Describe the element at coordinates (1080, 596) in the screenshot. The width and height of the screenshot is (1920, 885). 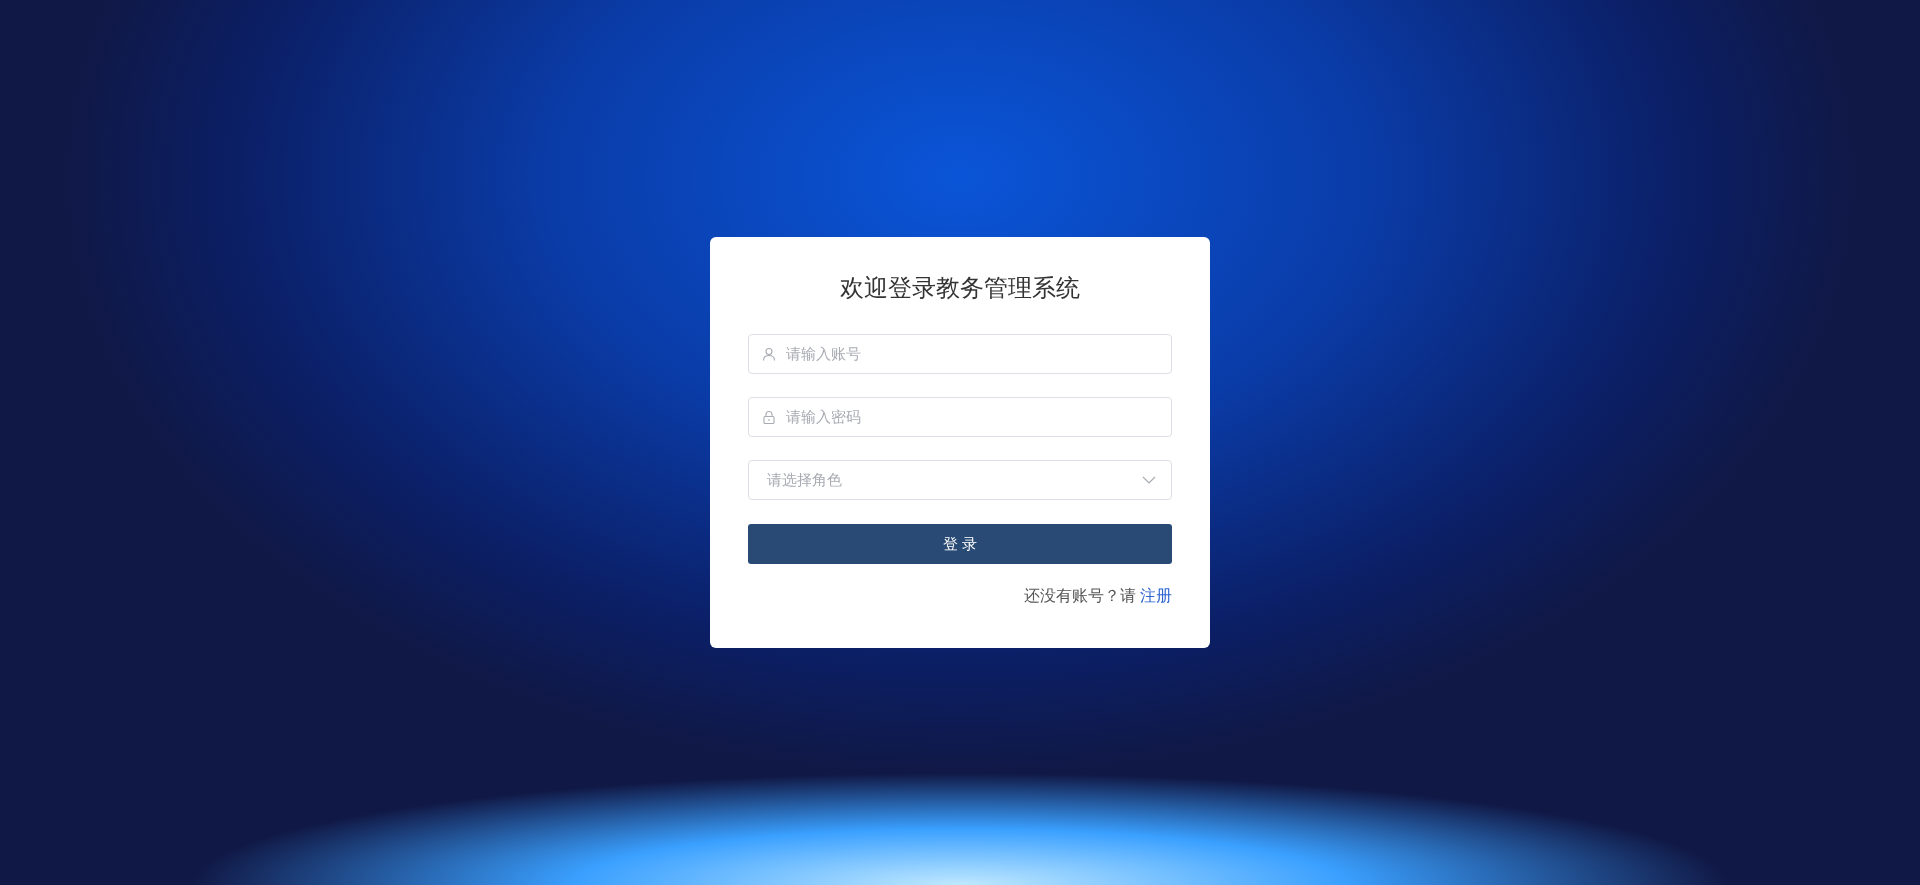
I see `register-prompt: 还没有账号？请` at that location.